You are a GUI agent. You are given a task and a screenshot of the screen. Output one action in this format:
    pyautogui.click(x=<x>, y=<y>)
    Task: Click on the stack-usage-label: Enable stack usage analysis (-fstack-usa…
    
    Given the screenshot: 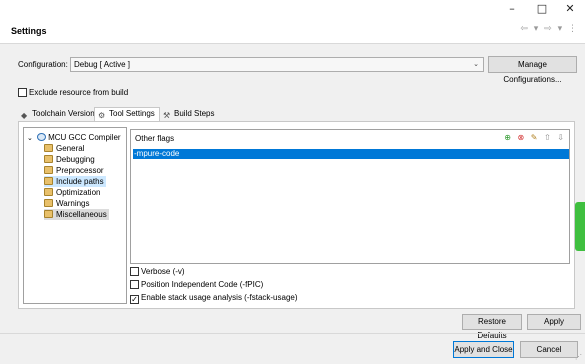 What is the action you would take?
    pyautogui.click(x=219, y=297)
    